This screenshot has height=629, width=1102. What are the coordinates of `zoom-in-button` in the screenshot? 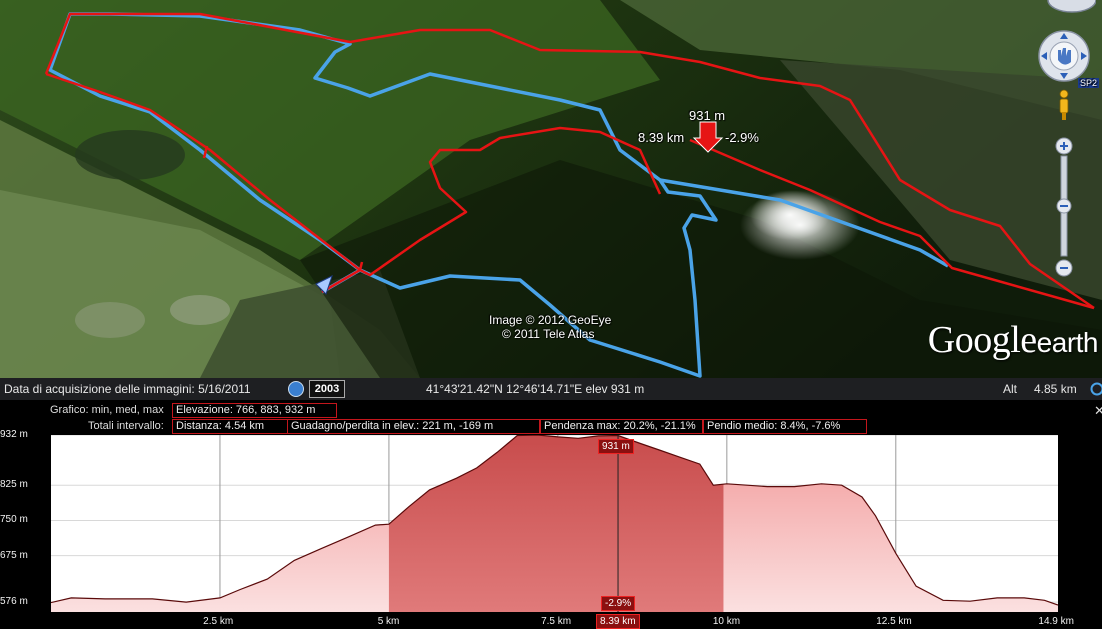 It's located at (1064, 146).